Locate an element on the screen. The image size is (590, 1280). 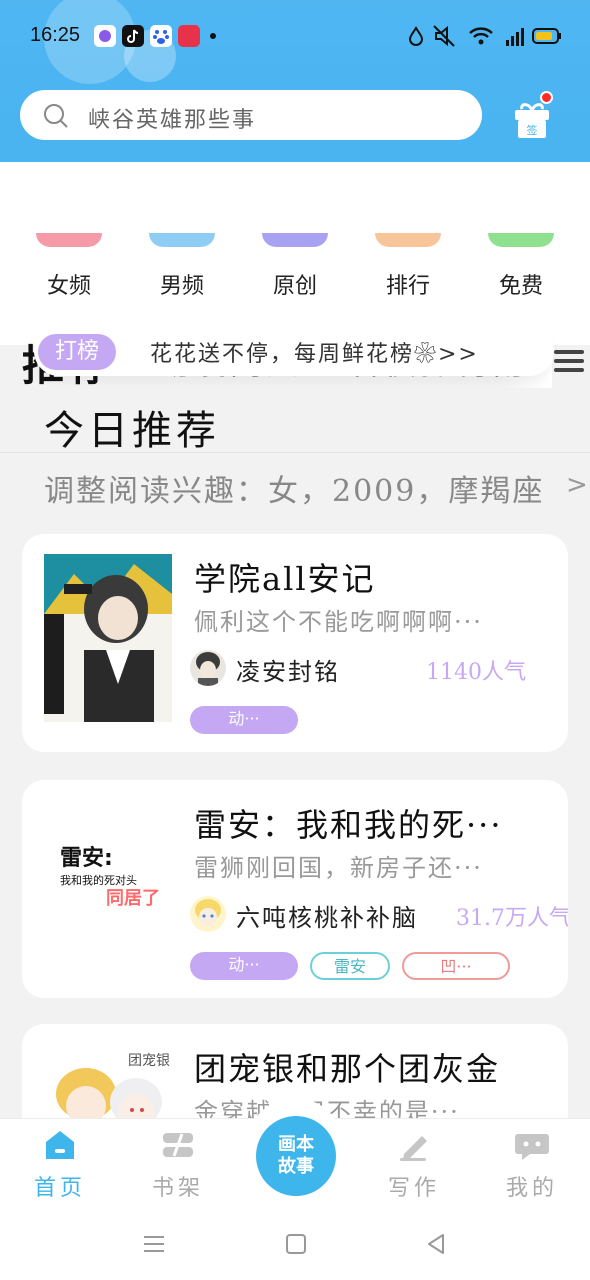
category-free-icon is located at coordinates (521, 240).